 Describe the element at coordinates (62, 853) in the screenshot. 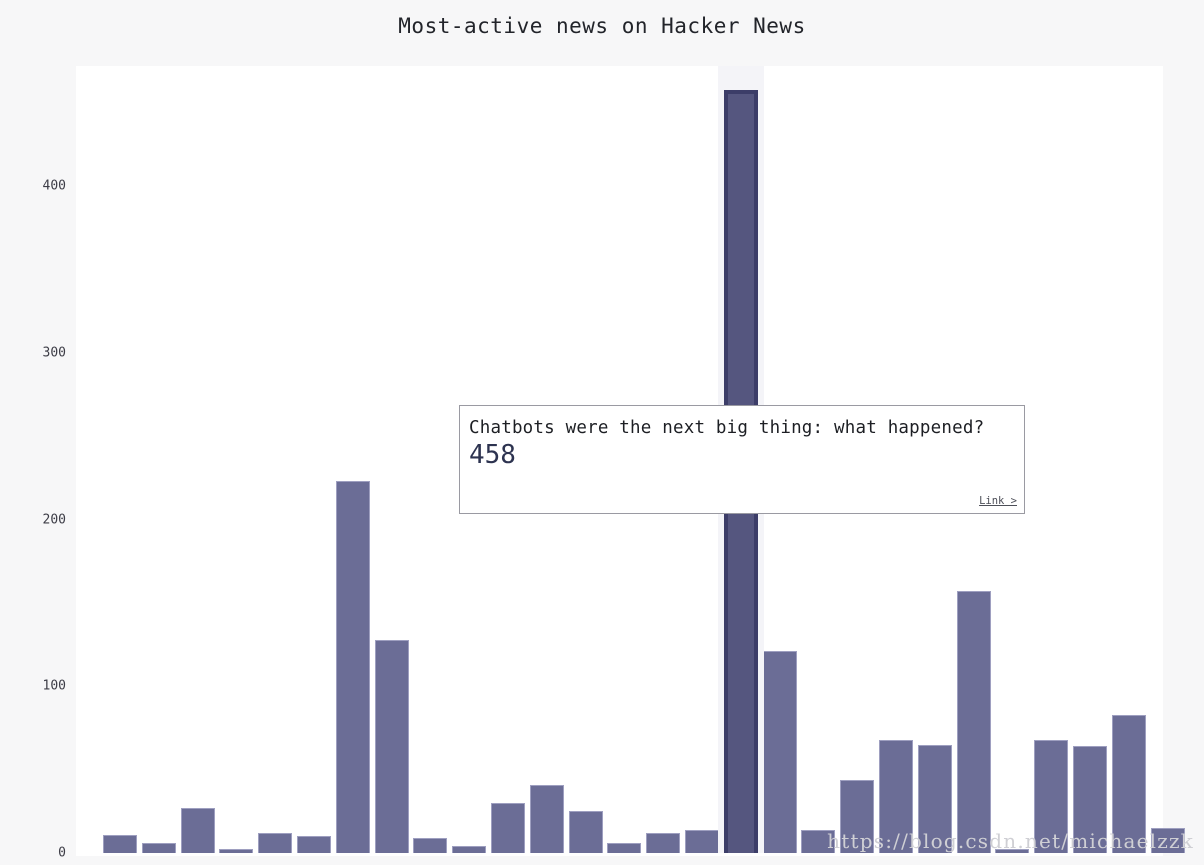

I see `y-axis-tick: 0` at that location.